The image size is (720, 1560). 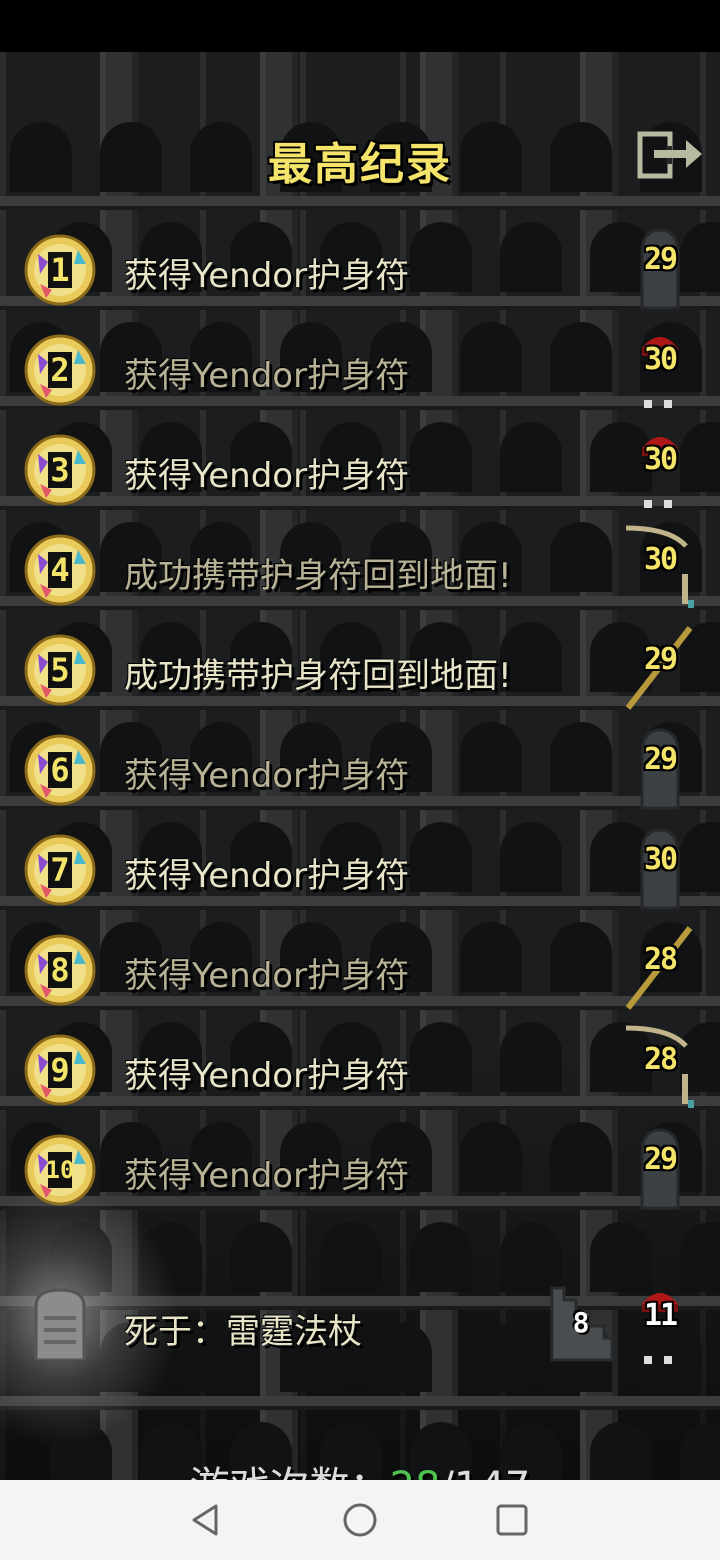 What do you see at coordinates (360, 164) in the screenshot?
I see `page-title: 最高纪录` at bounding box center [360, 164].